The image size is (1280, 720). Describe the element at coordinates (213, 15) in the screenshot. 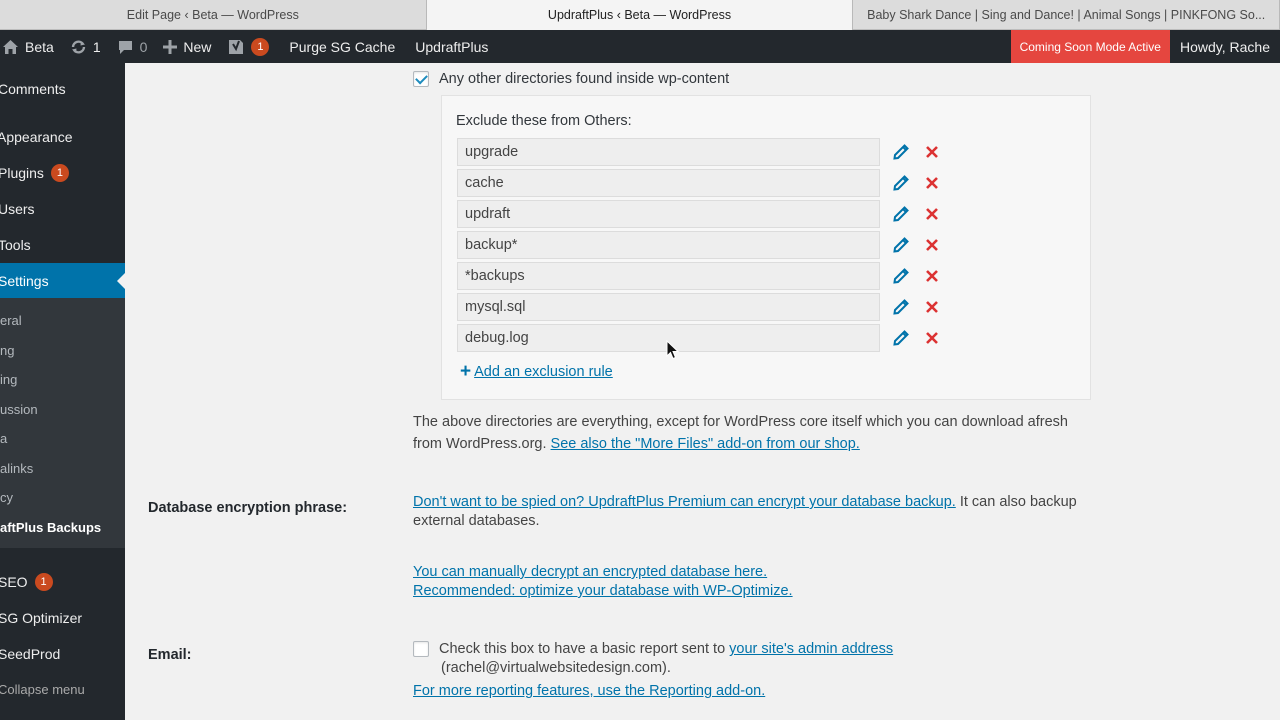

I see `browser-tab-edit-page: Edit Page ‹ Beta — WordPress` at that location.